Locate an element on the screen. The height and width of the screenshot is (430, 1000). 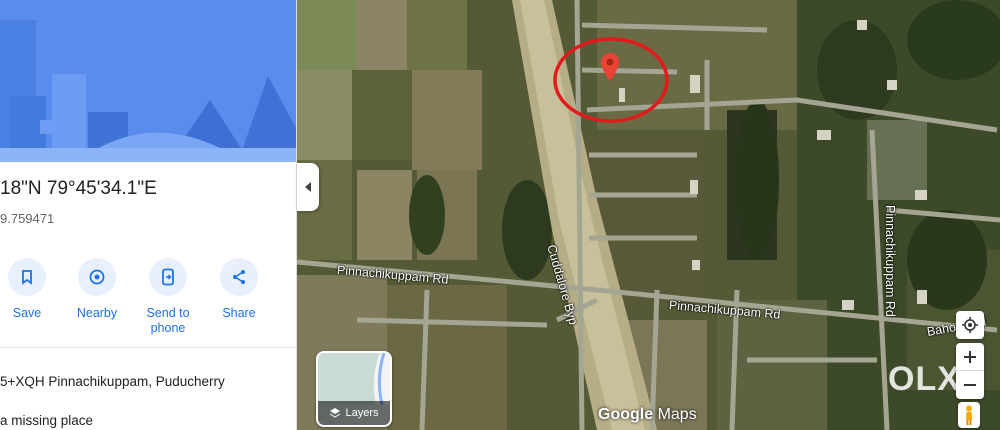
layers-button: Layers is located at coordinates (354, 389).